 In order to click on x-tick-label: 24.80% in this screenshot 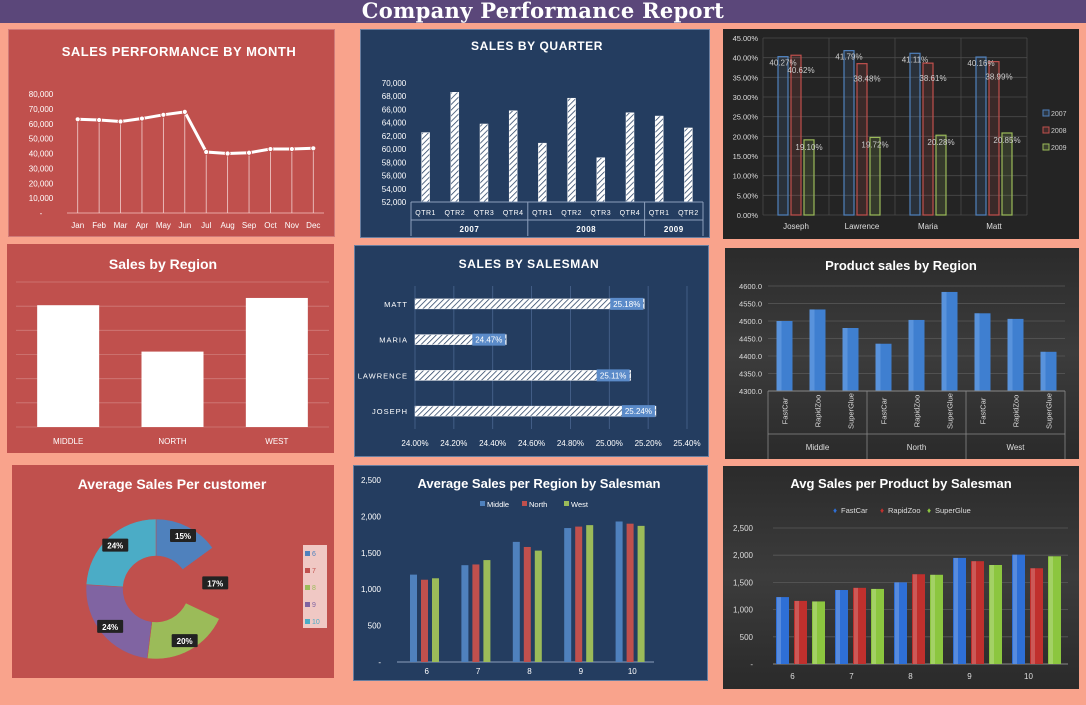, I will do `click(570, 443)`.